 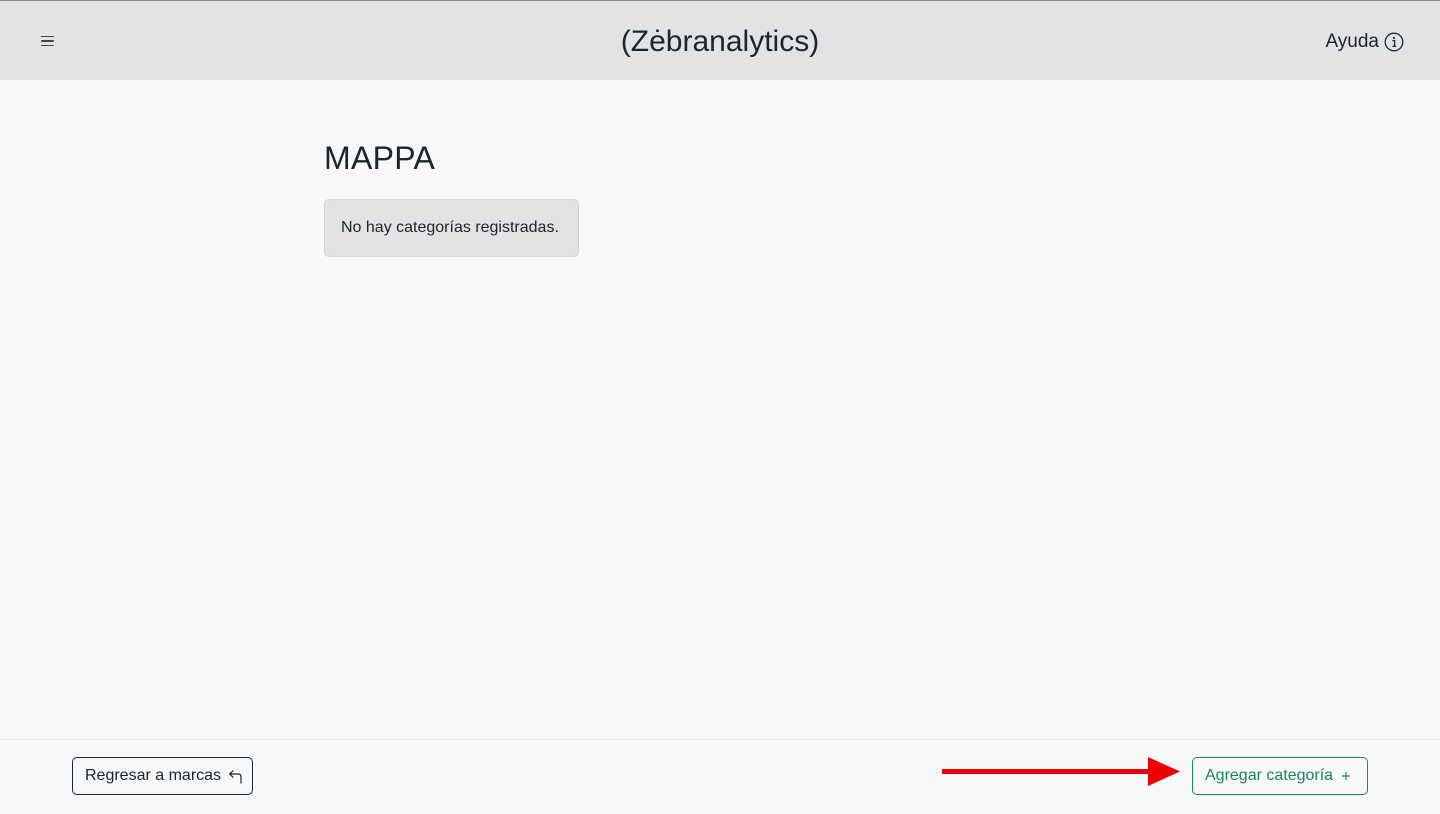 I want to click on help-link: Ayuda, so click(x=1364, y=42).